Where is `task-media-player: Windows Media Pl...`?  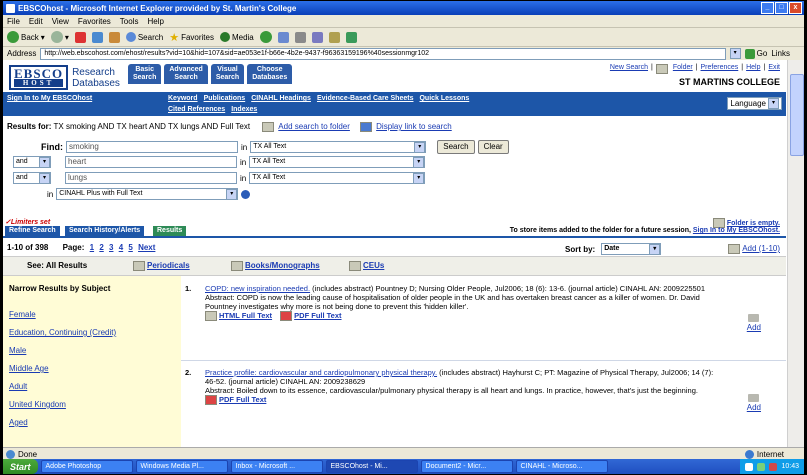 task-media-player: Windows Media Pl... is located at coordinates (181, 466).